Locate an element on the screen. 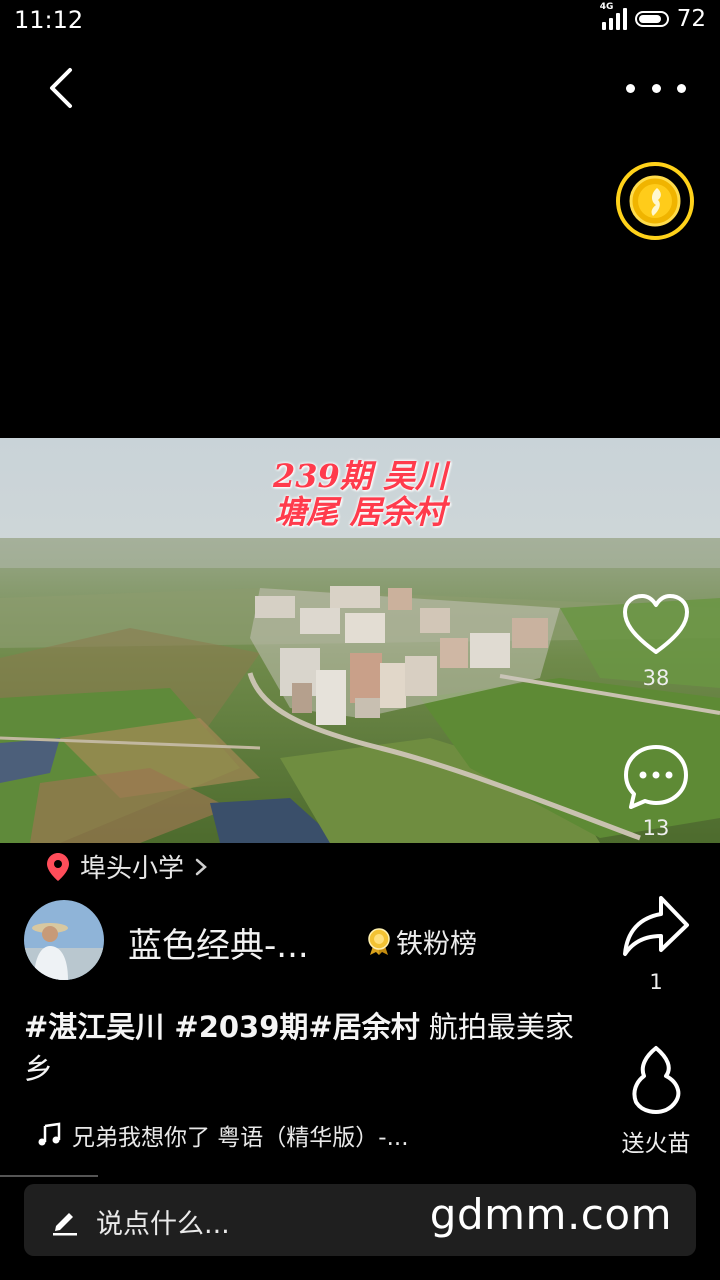  video-overlay-line1: 239期 吴川 is located at coordinates (360, 476).